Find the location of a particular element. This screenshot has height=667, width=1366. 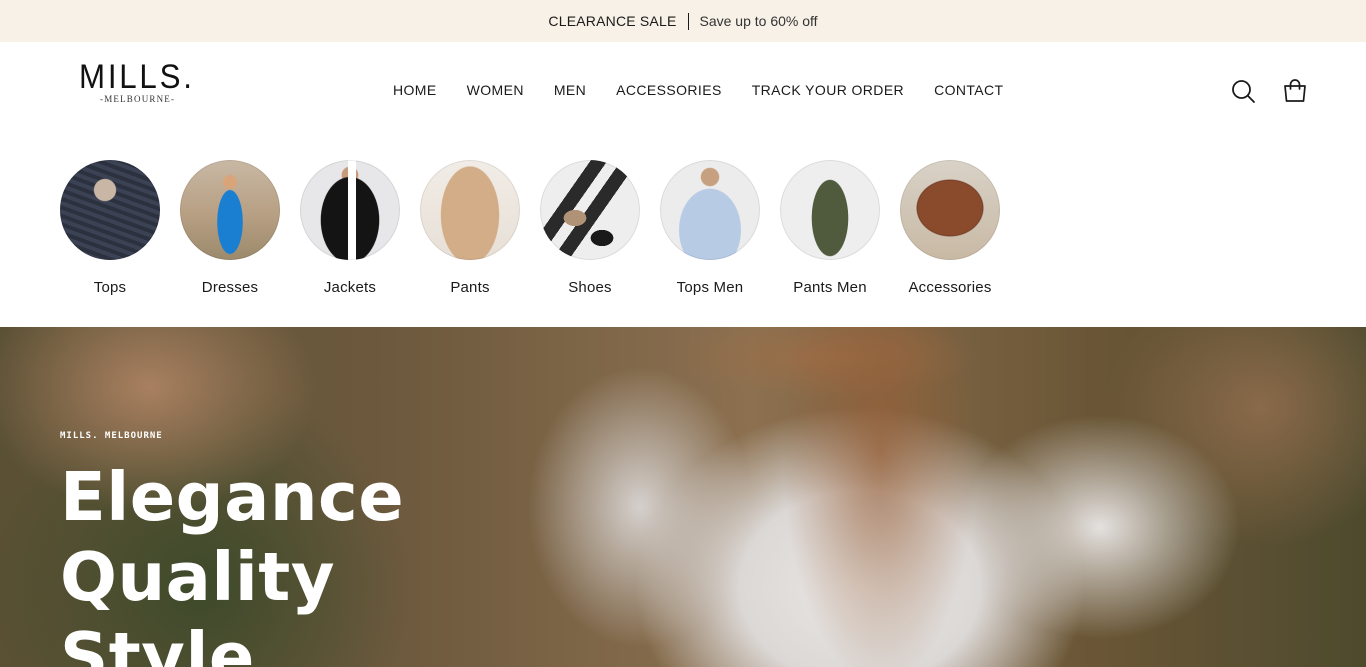

category-label: Shoes is located at coordinates (590, 287).